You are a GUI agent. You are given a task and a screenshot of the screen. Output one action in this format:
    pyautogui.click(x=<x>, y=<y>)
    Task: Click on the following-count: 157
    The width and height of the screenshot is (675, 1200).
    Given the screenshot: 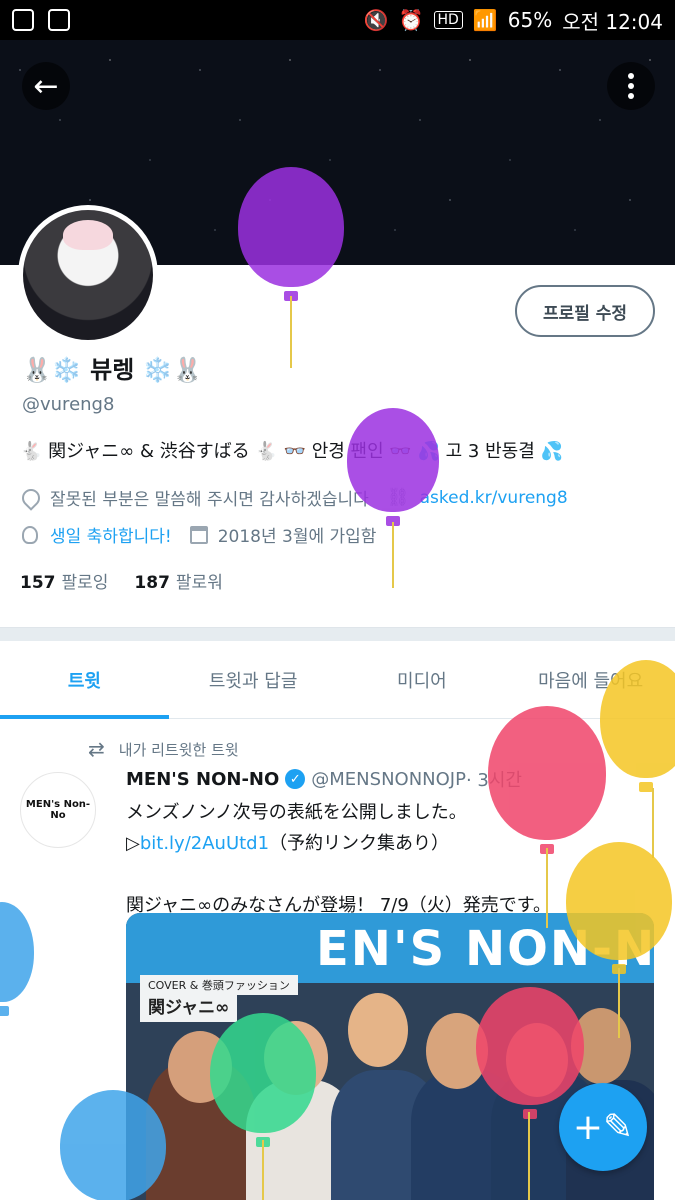 What is the action you would take?
    pyautogui.click(x=38, y=583)
    